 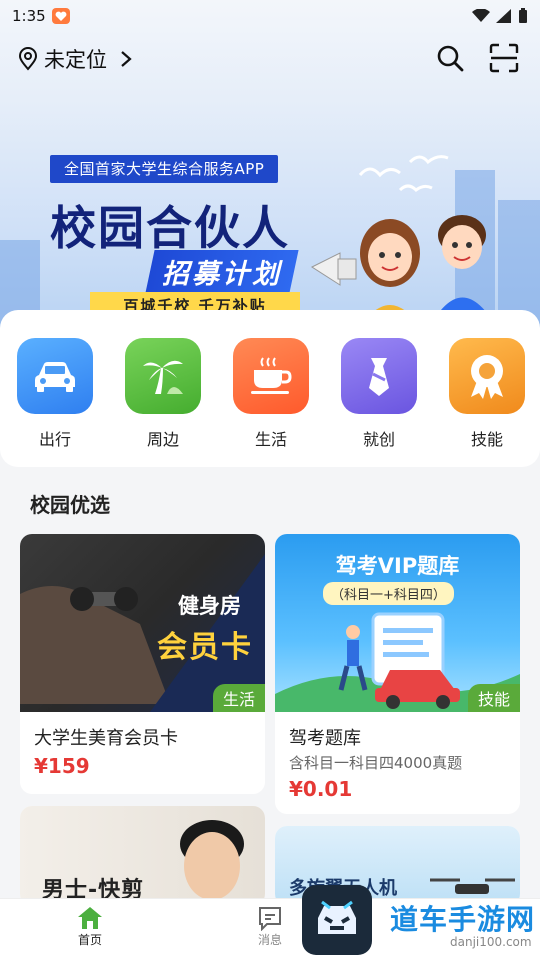 What do you see at coordinates (90, 918) in the screenshot?
I see `home-icon` at bounding box center [90, 918].